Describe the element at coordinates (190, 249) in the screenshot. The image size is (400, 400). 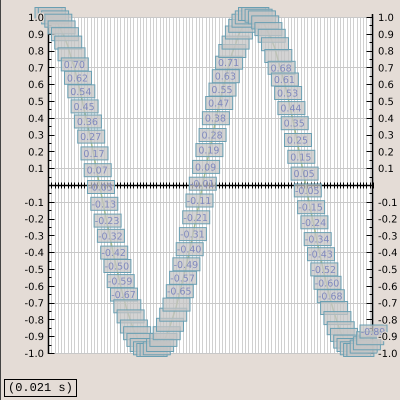
I see `data-label: -0.40` at that location.